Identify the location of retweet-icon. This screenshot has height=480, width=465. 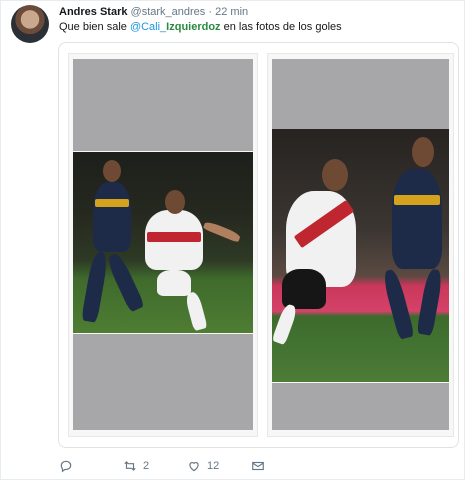
(130, 466).